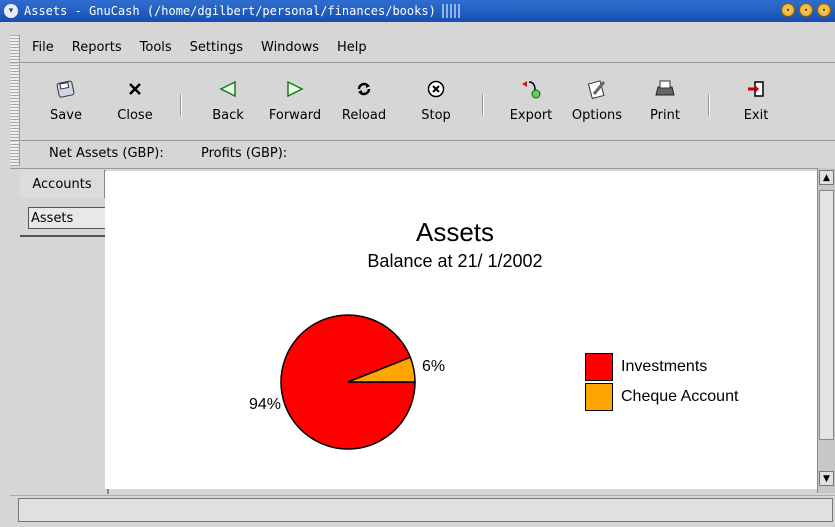  I want to click on back-label: Back, so click(228, 115).